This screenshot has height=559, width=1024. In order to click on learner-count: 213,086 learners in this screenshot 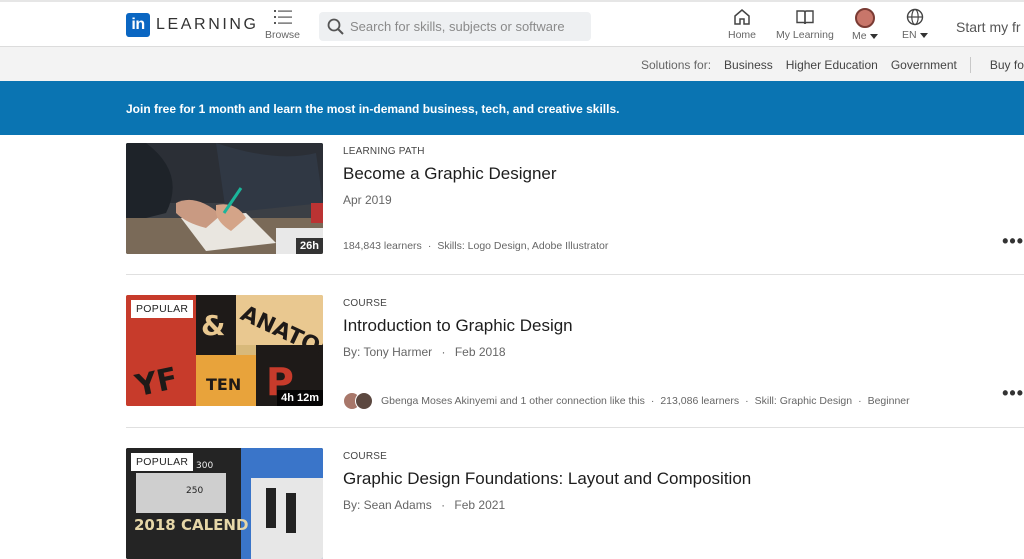, I will do `click(700, 401)`.